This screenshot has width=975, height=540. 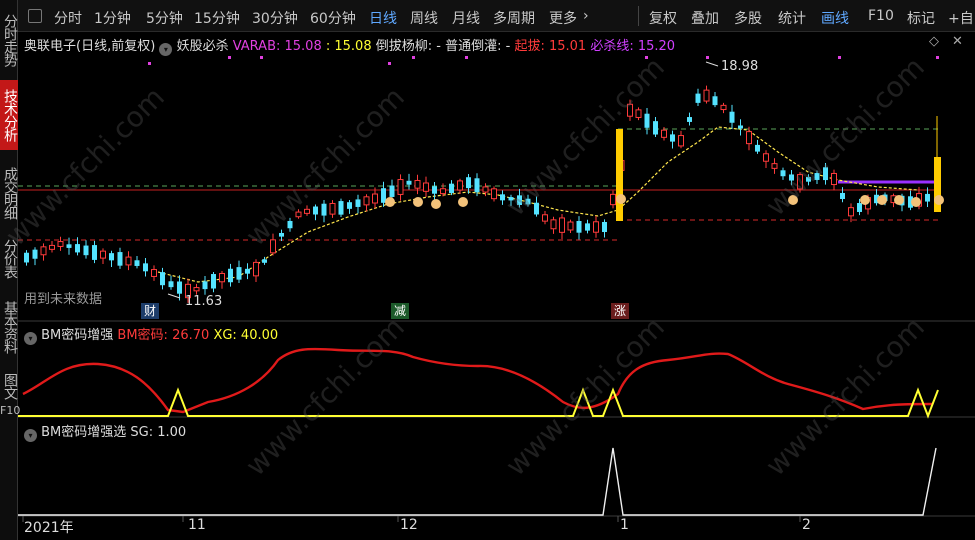 What do you see at coordinates (246, 335) in the screenshot?
I see `xg-value: XG: 40.00` at bounding box center [246, 335].